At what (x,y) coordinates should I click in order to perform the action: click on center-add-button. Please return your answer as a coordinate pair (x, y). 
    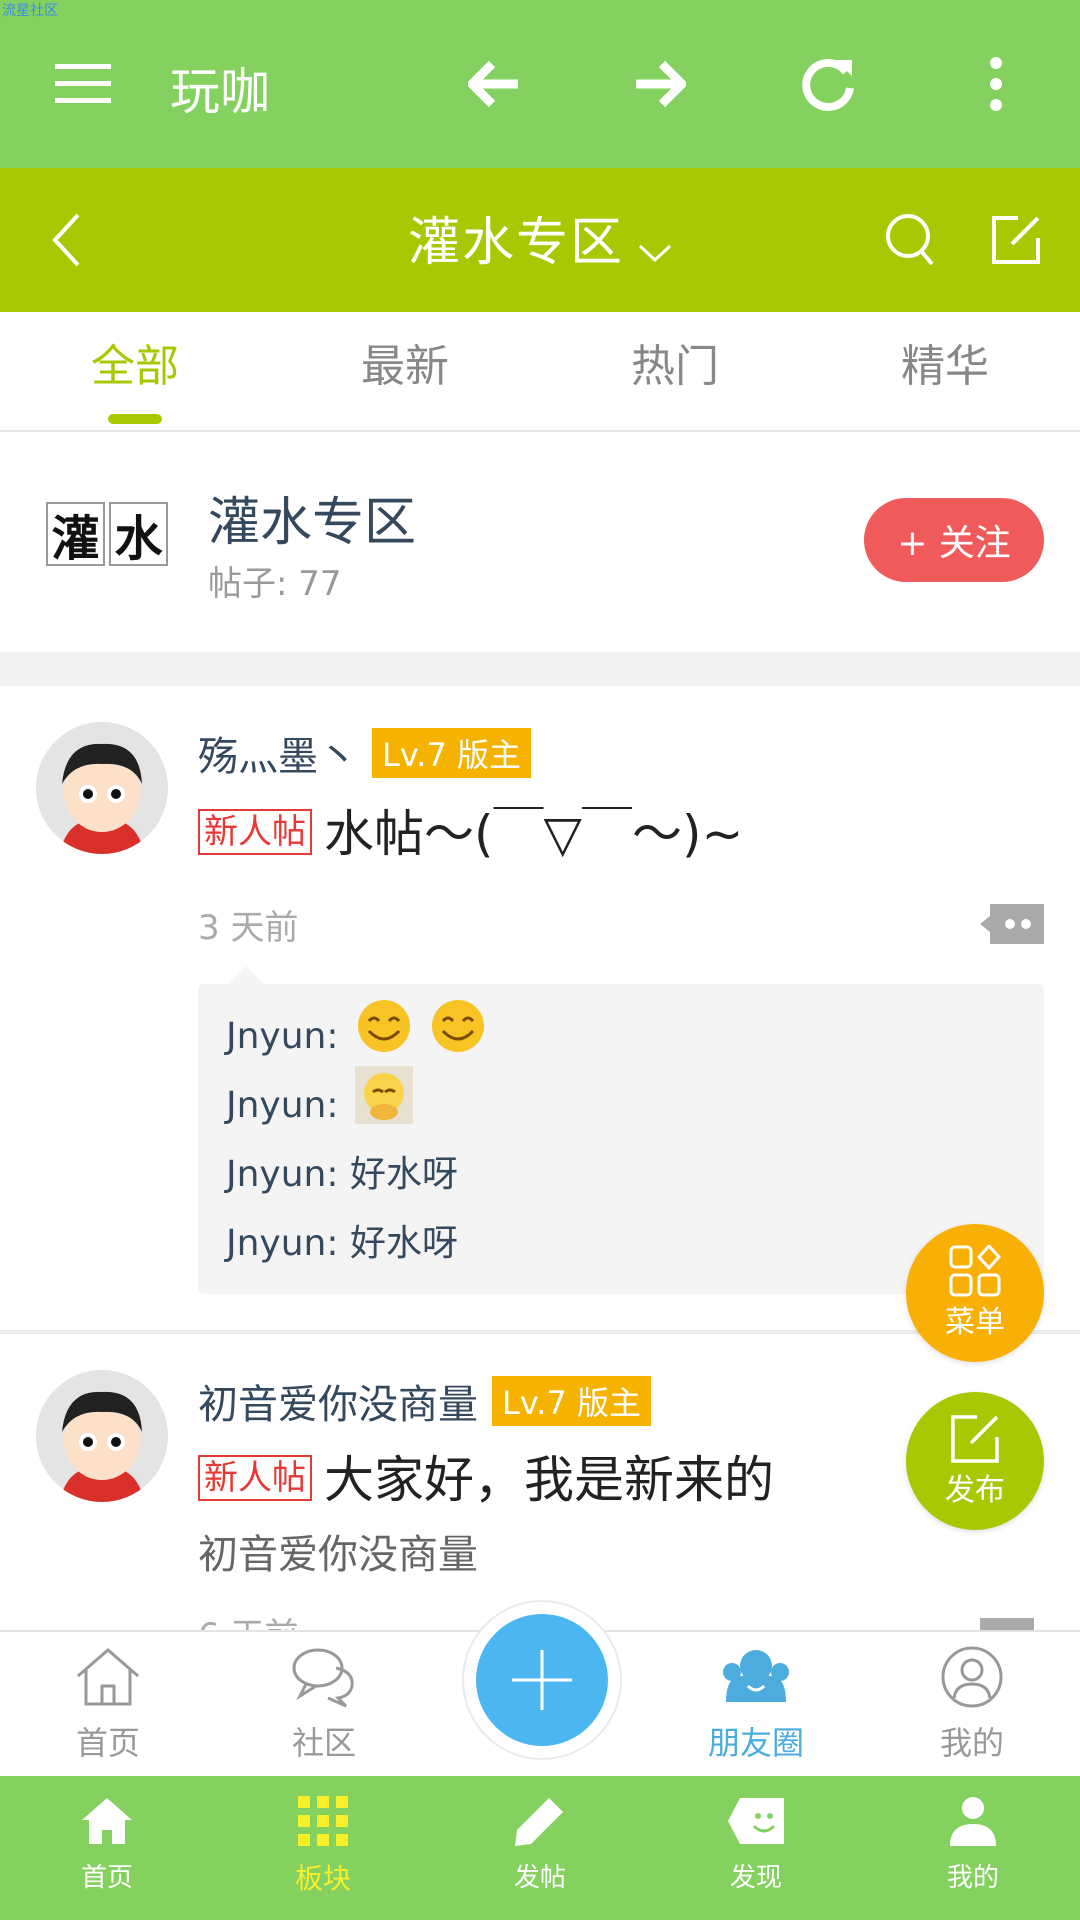
    Looking at the image, I should click on (542, 1680).